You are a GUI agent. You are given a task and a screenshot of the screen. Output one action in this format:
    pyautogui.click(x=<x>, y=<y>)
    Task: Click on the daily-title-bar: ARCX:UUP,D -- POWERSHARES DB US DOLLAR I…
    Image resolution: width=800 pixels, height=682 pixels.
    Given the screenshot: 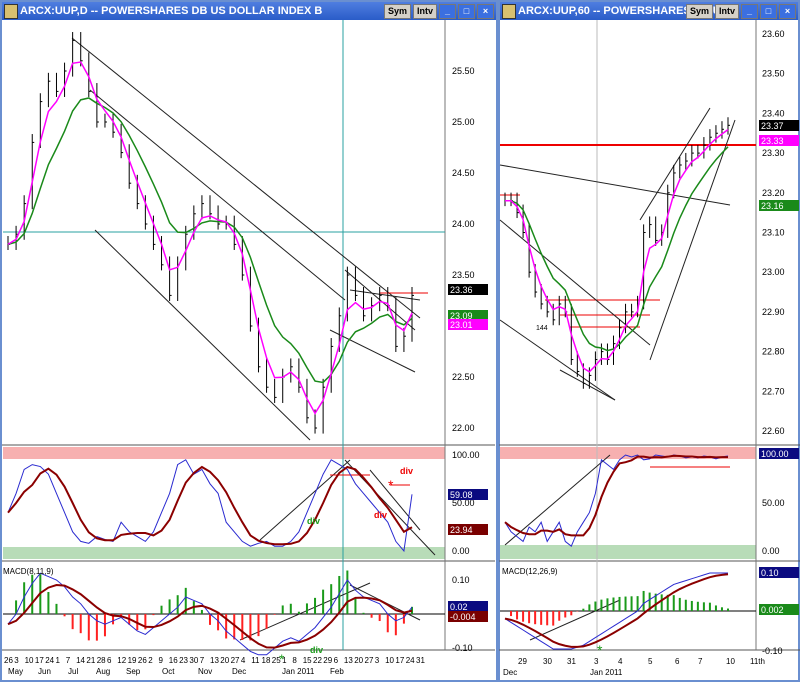 What is the action you would take?
    pyautogui.click(x=249, y=11)
    